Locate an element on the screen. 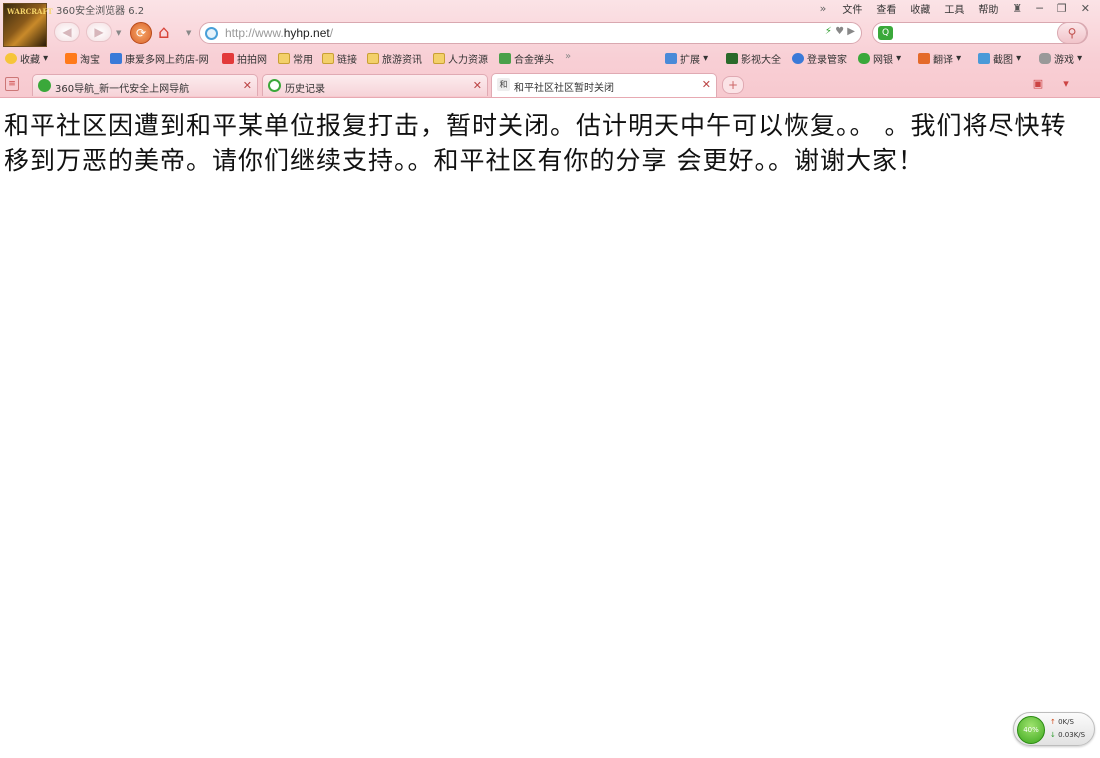  back-button: ◀ is located at coordinates (67, 32).